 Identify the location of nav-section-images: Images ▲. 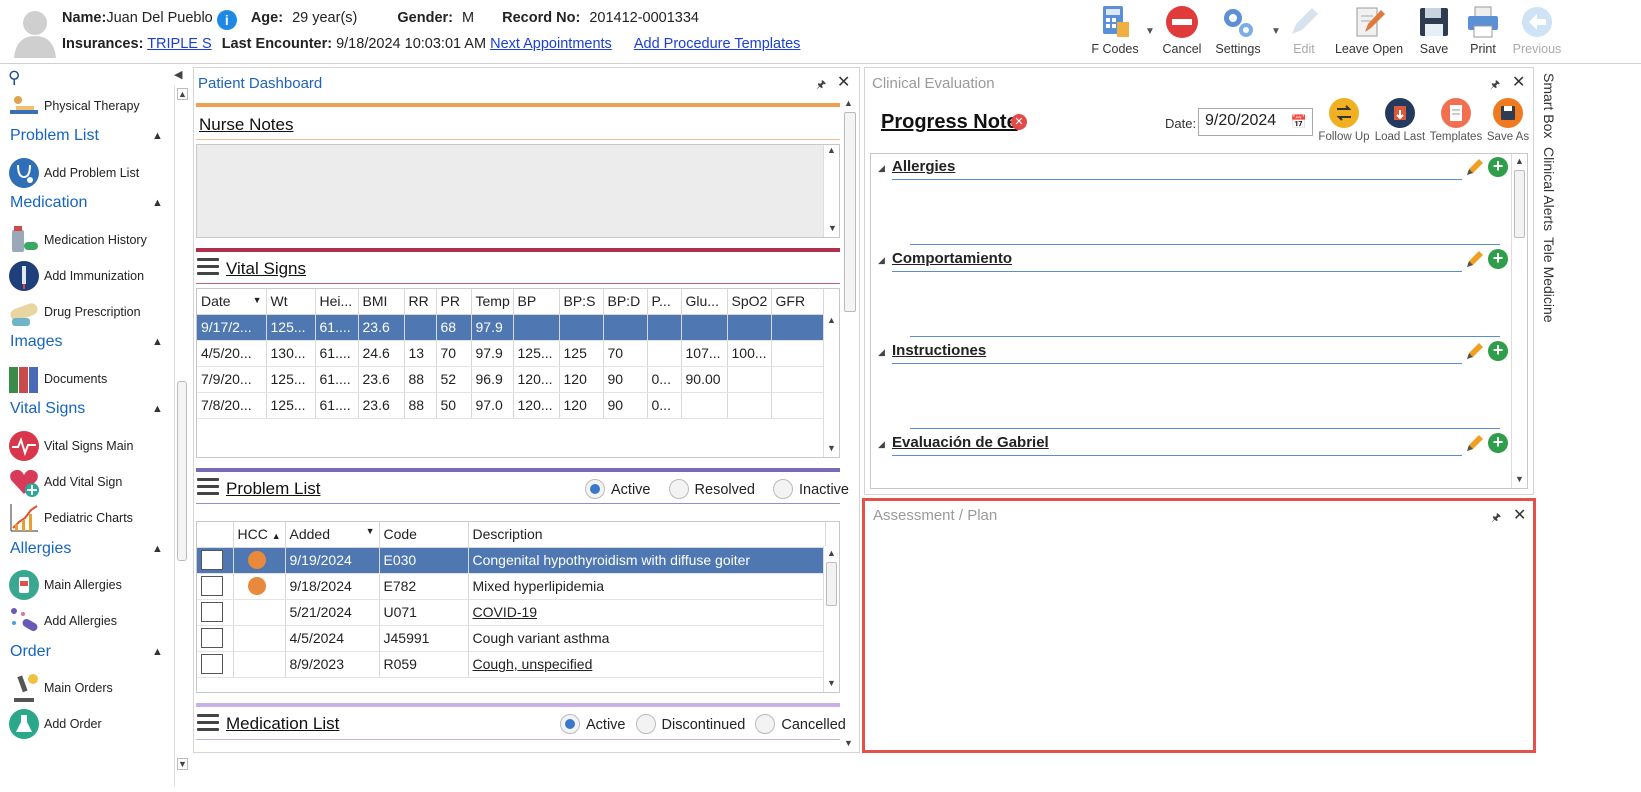
(86, 342).